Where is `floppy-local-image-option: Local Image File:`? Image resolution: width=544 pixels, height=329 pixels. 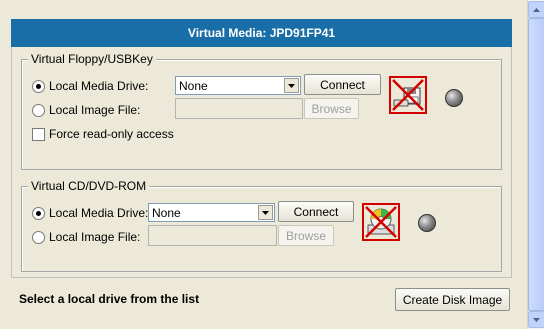
floppy-local-image-option: Local Image File: is located at coordinates (86, 110).